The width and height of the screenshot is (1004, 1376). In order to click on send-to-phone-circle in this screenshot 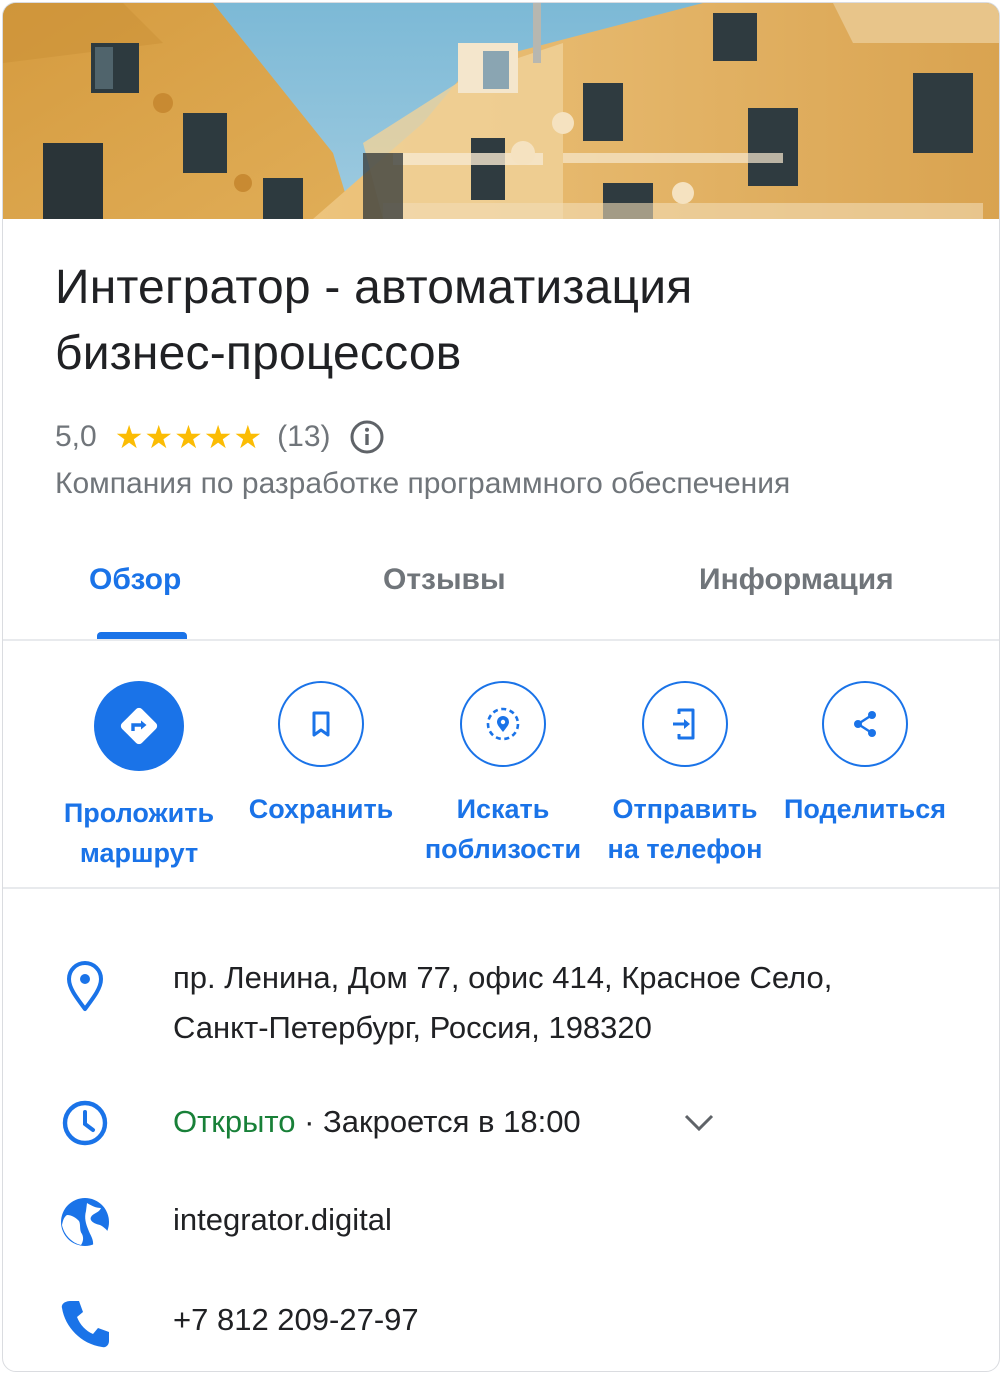, I will do `click(685, 724)`.